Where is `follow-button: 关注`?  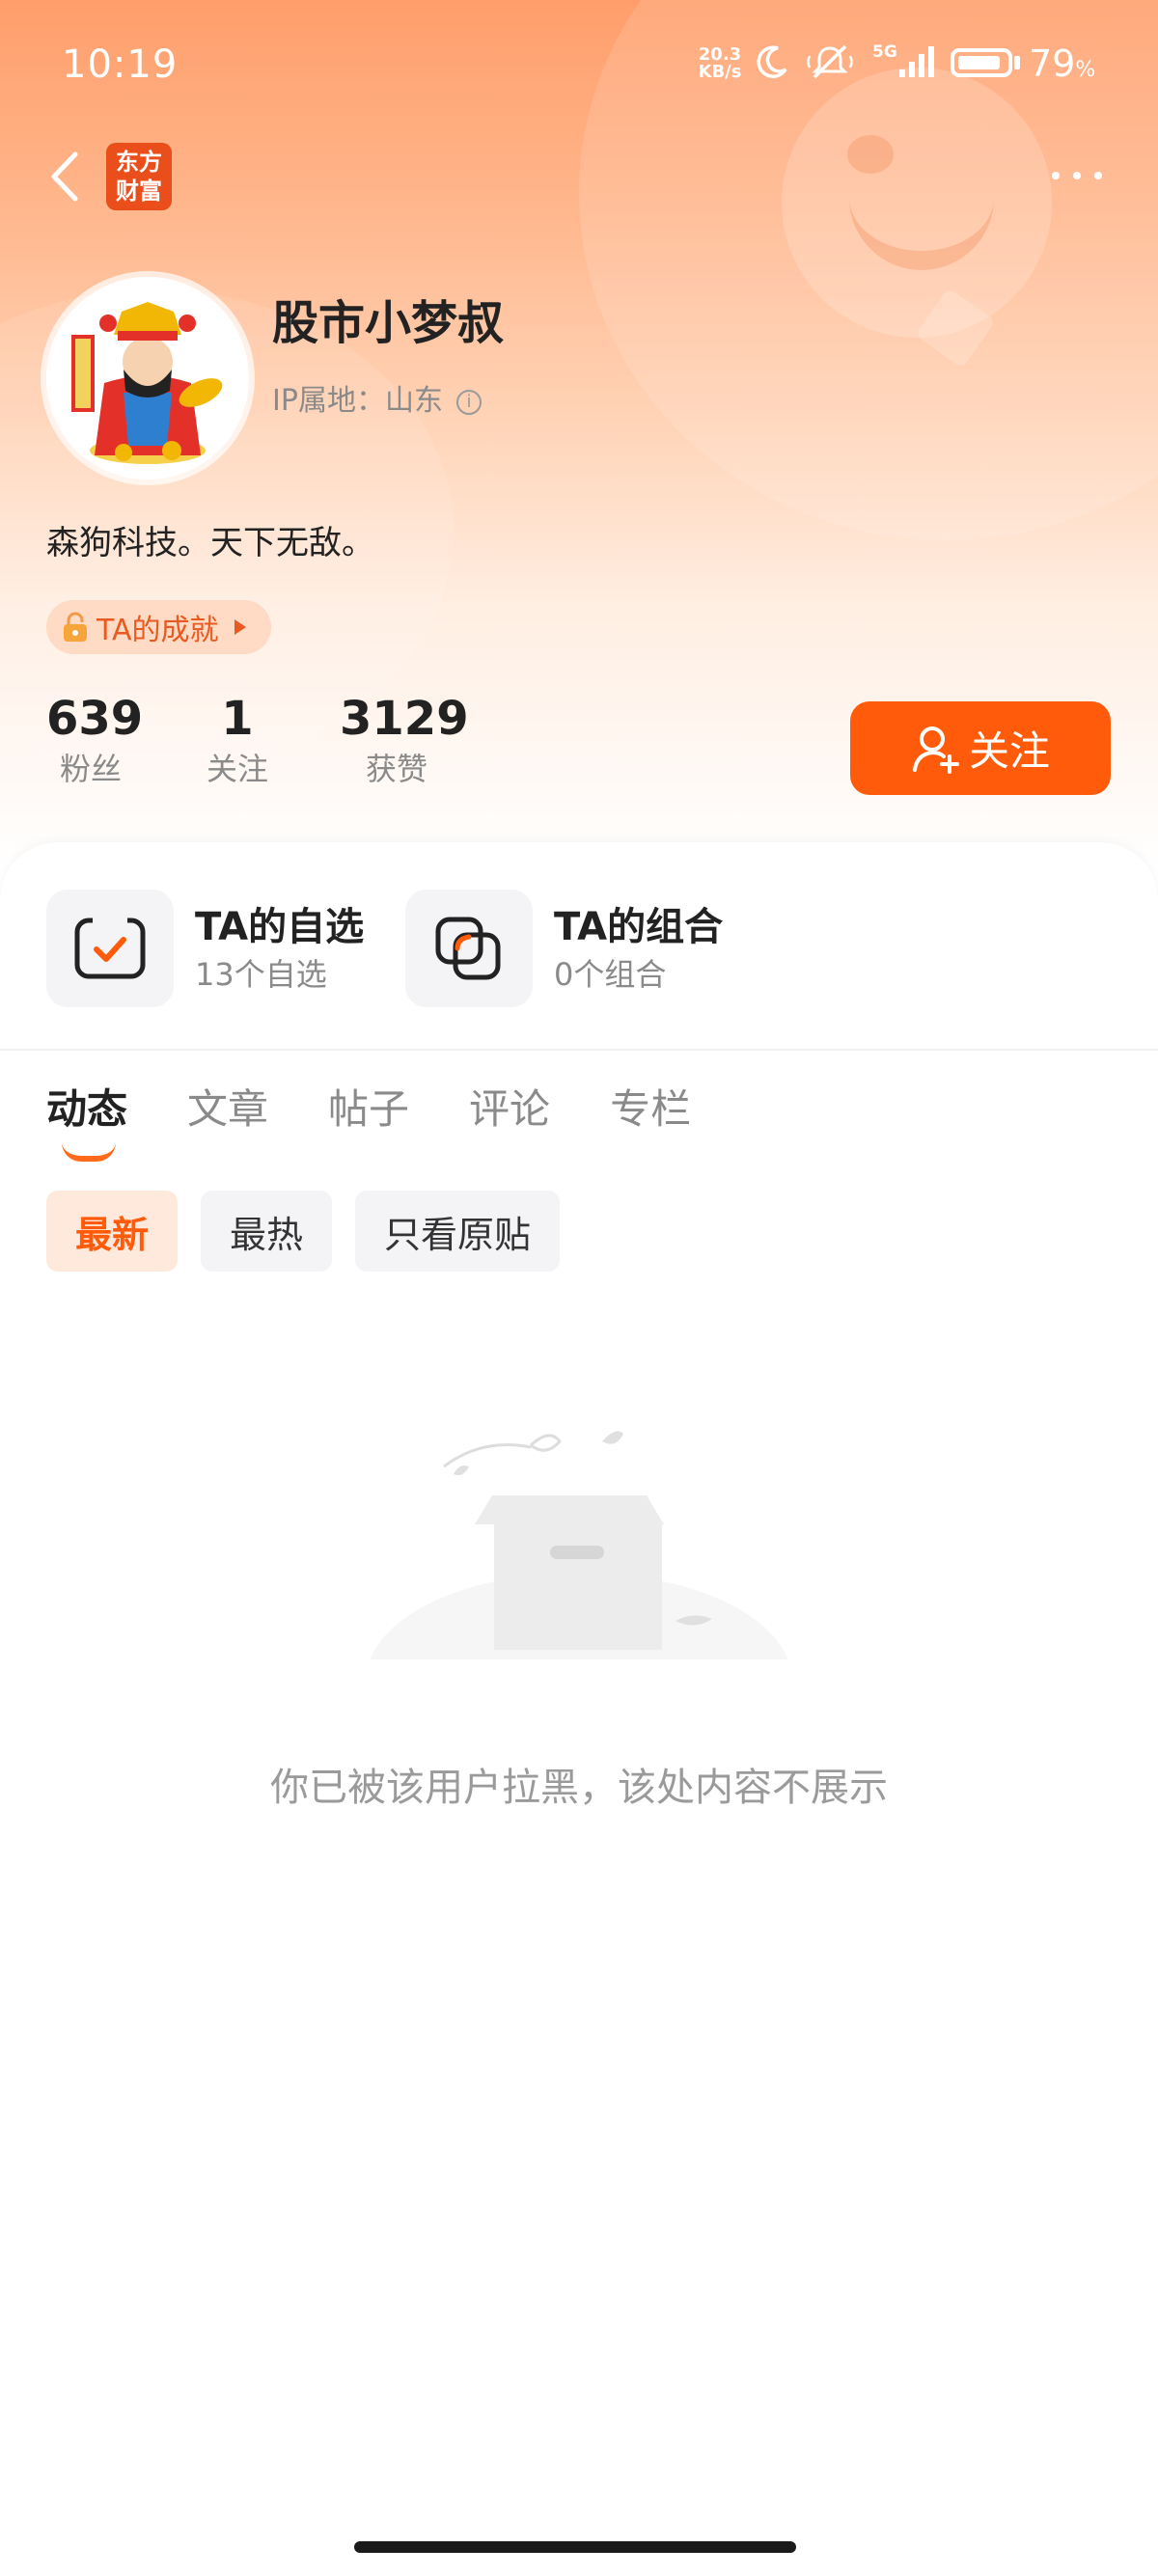
follow-button: 关注 is located at coordinates (980, 748).